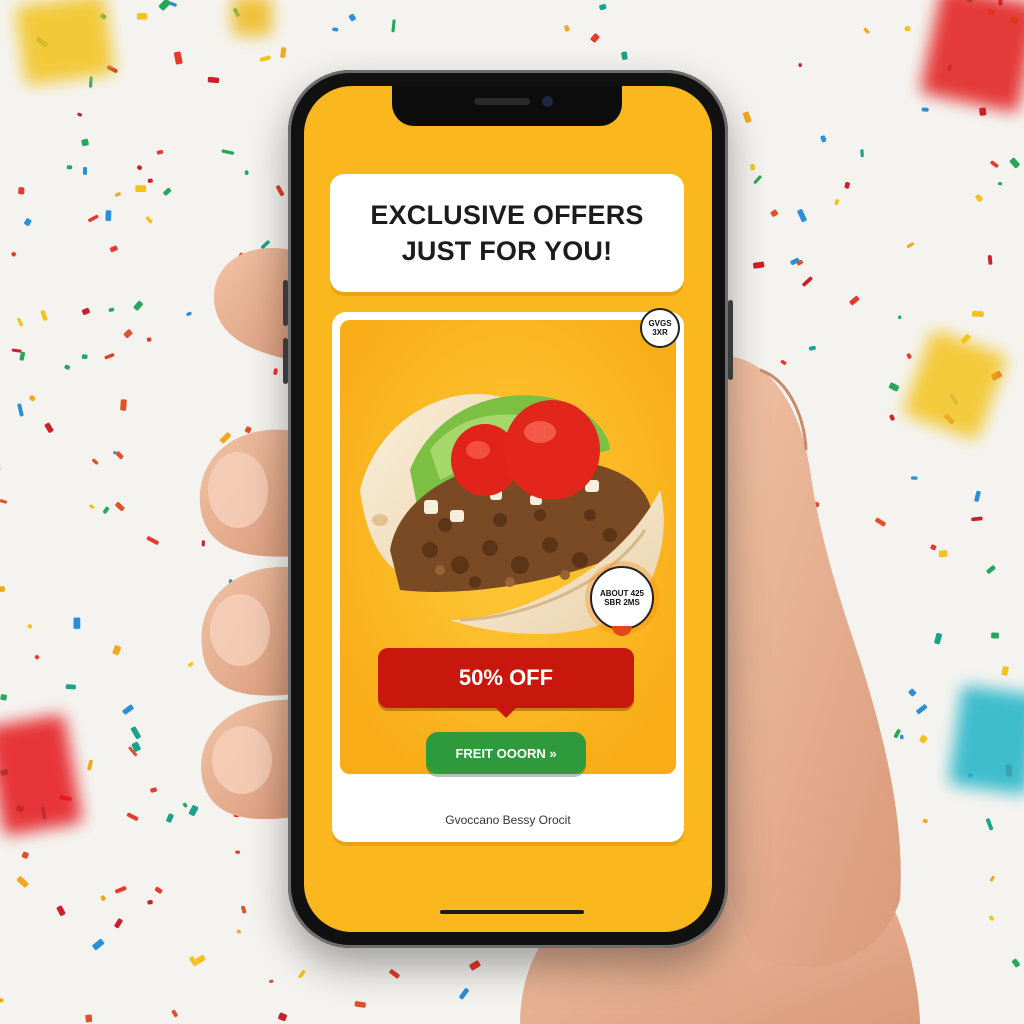  I want to click on mini-sticker-badge: GVGS 3XR, so click(660, 328).